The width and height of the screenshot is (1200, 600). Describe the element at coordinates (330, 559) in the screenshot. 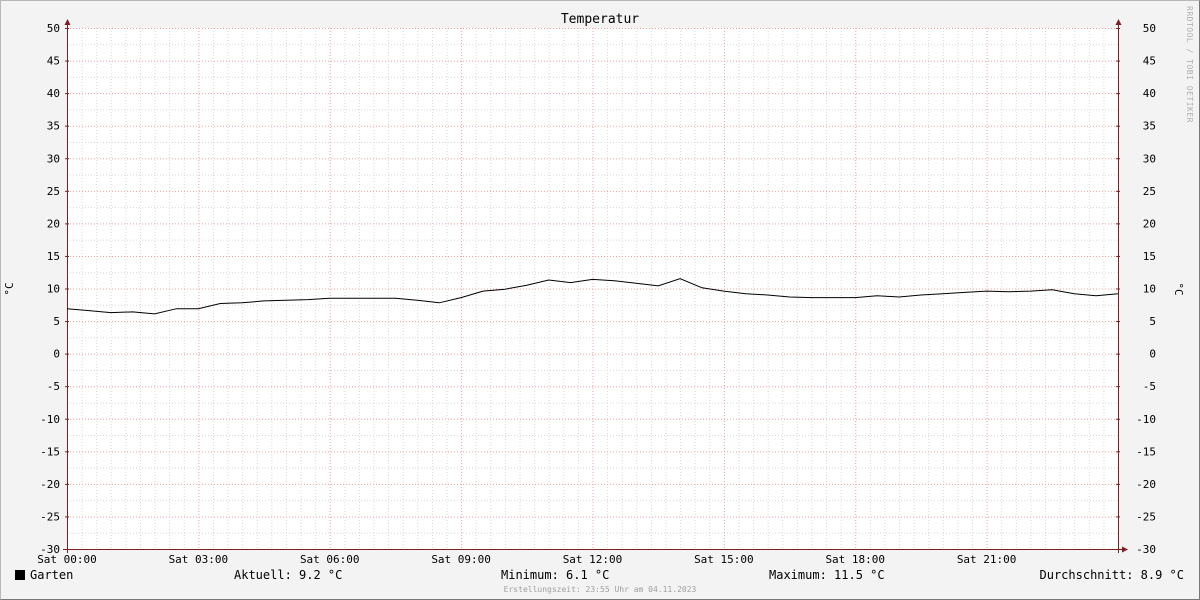

I see `x-tick-label: Sat 06:00` at that location.